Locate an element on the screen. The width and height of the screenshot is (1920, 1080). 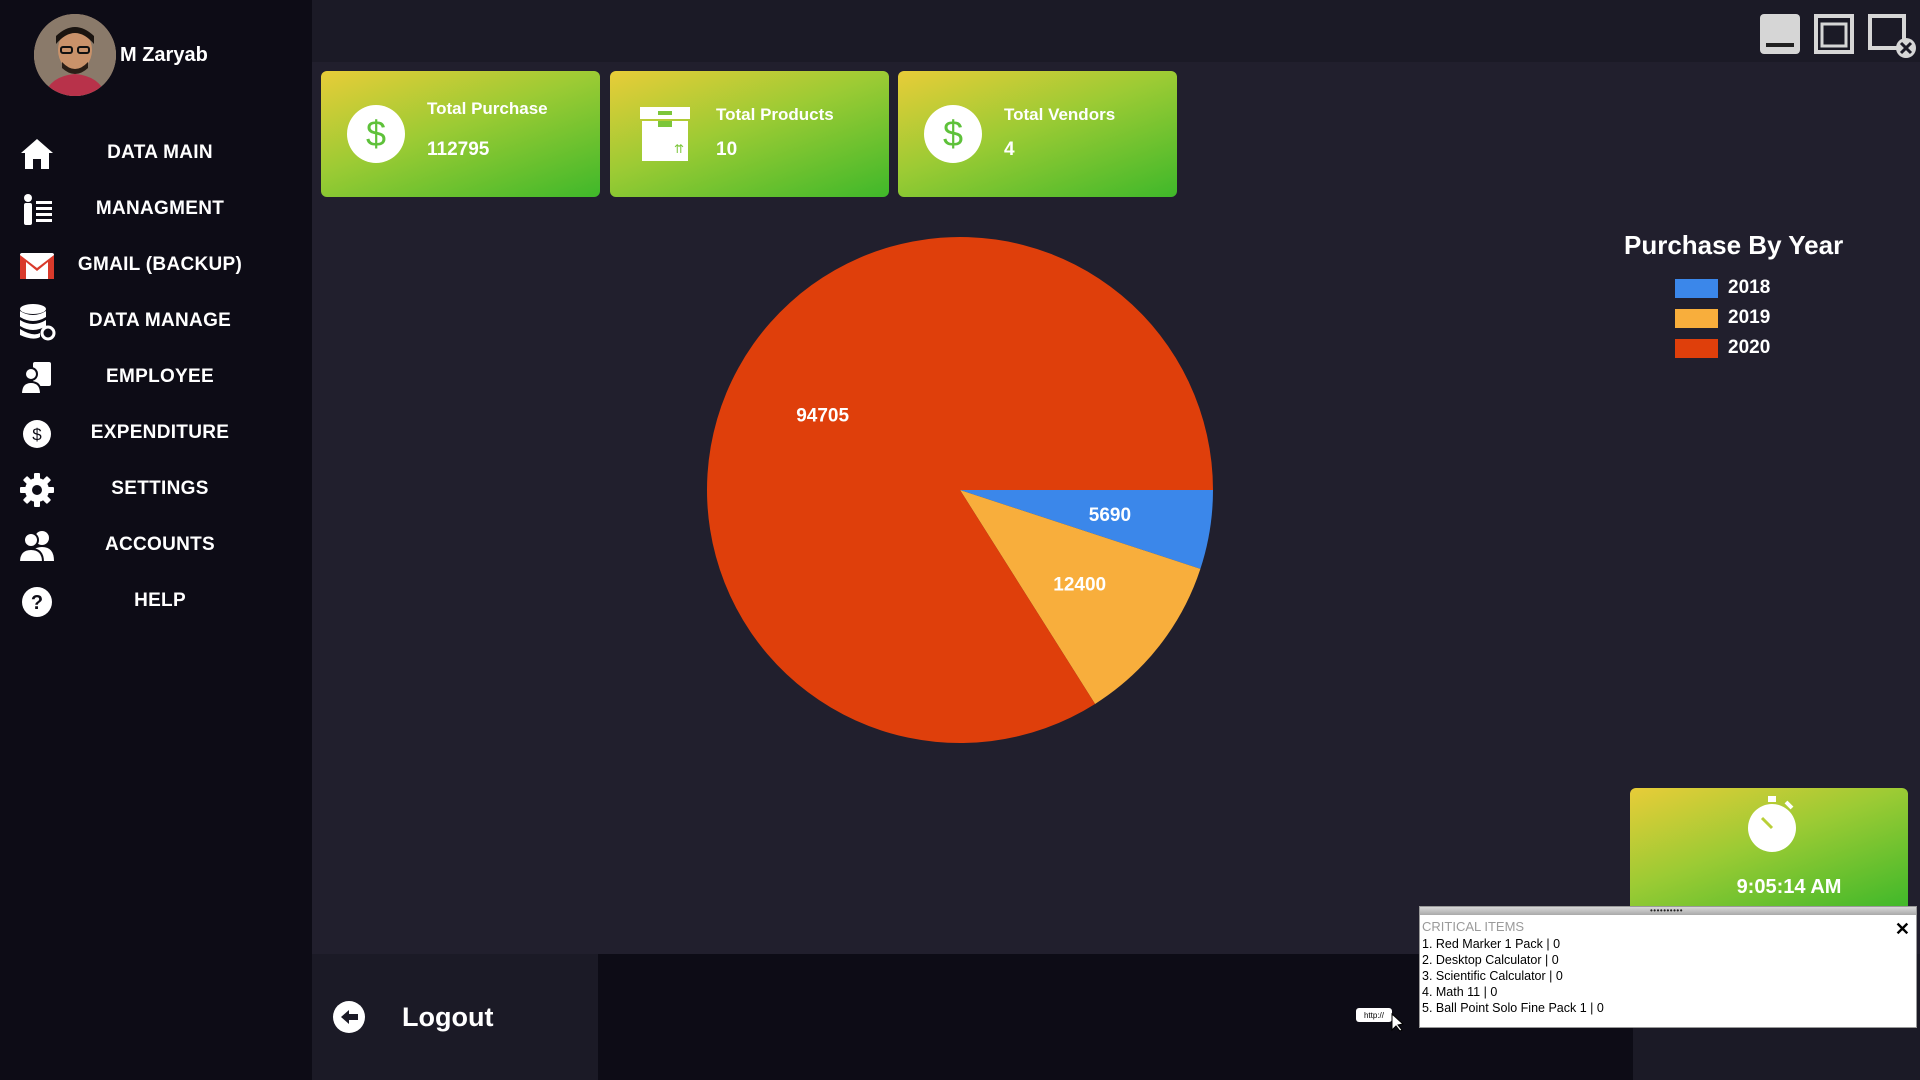
sidebar-item-employee: EMPLOYEE is located at coordinates (156, 377).